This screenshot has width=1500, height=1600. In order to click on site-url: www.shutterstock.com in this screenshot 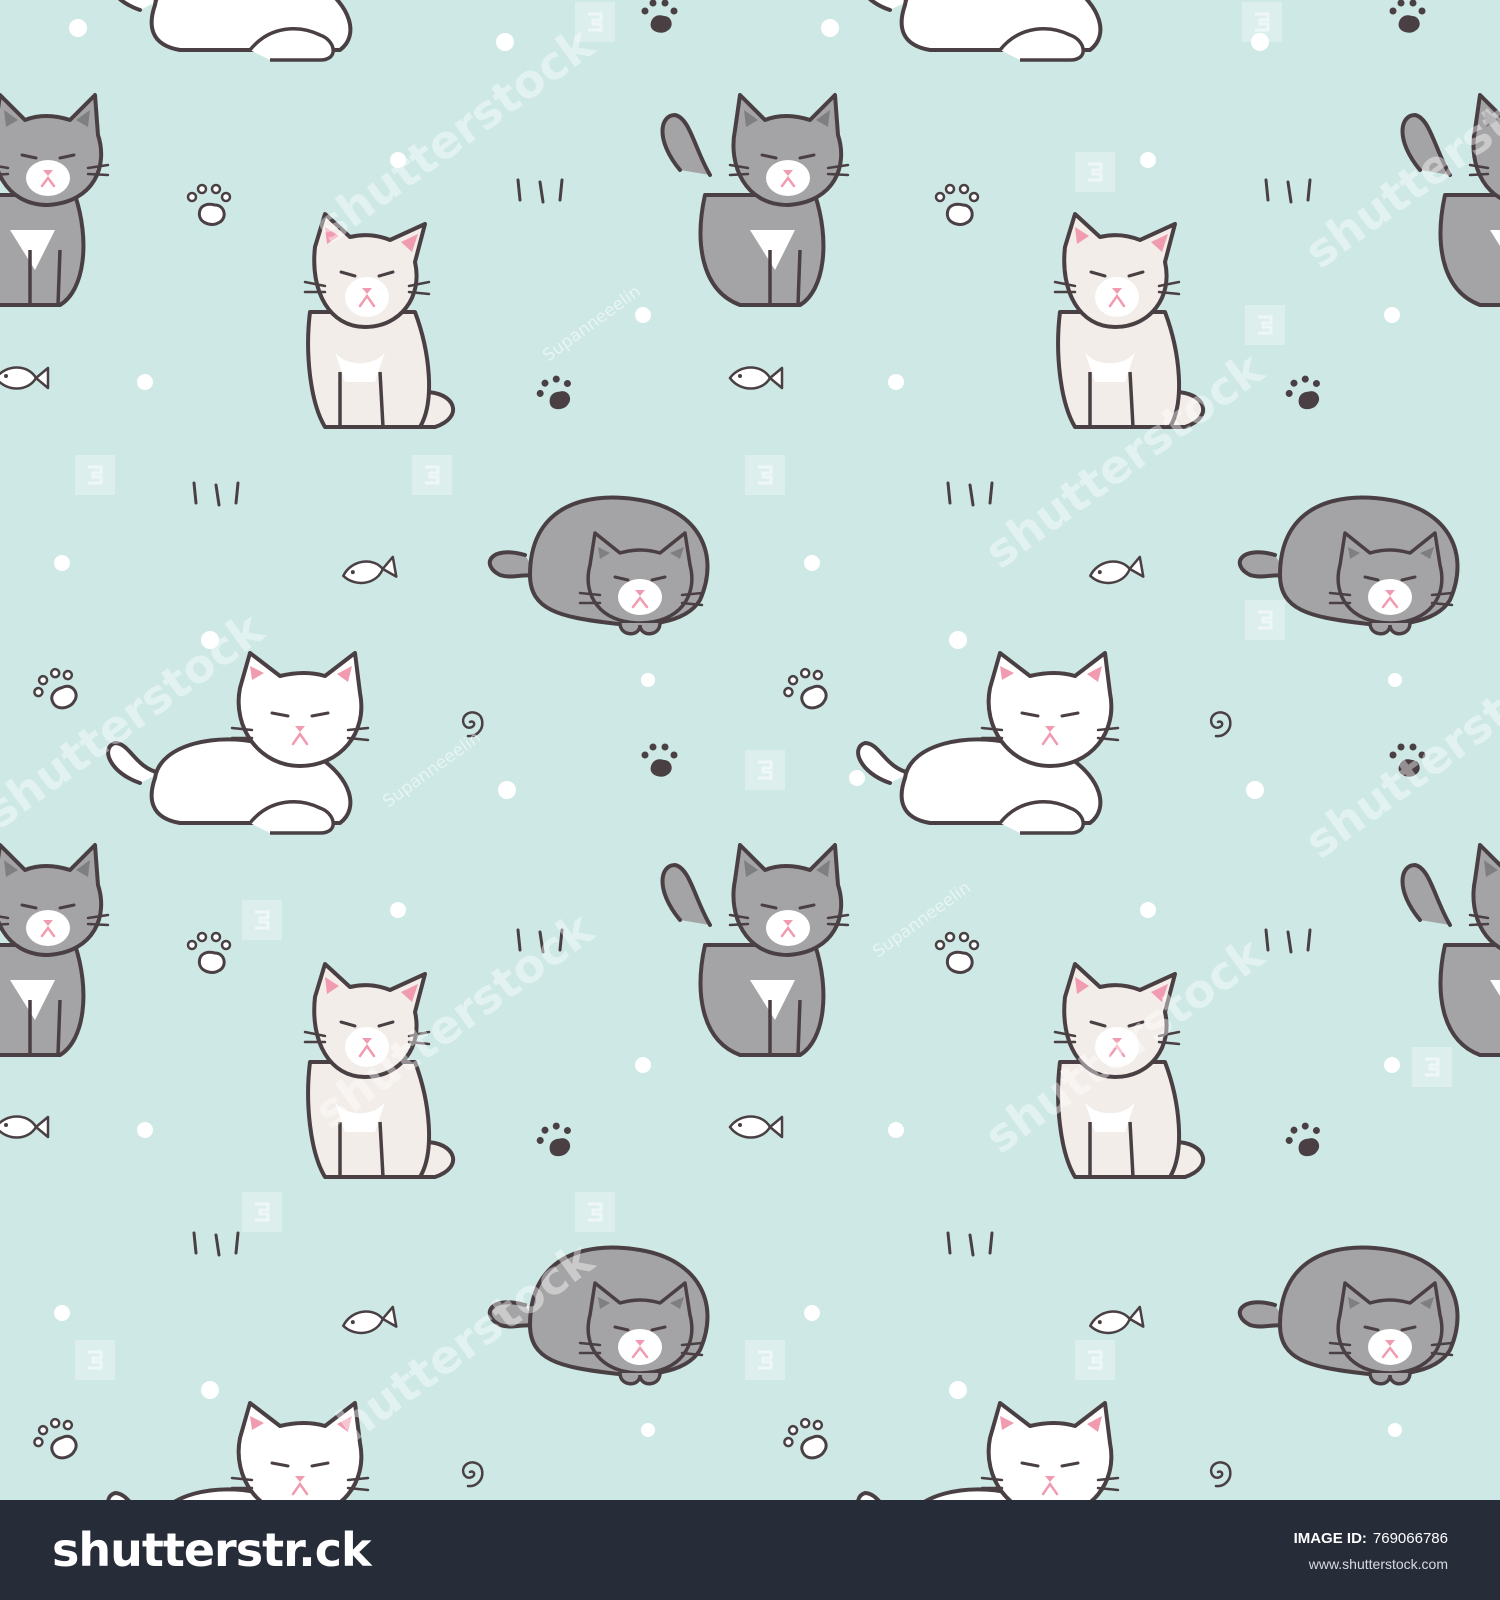, I will do `click(1378, 1564)`.